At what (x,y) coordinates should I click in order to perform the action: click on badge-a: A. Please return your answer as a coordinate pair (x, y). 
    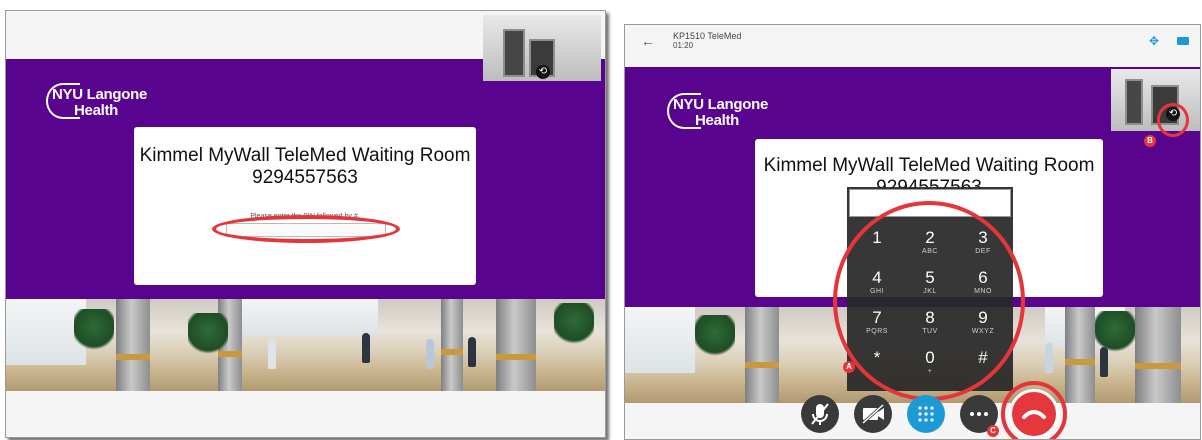
    Looking at the image, I should click on (849, 367).